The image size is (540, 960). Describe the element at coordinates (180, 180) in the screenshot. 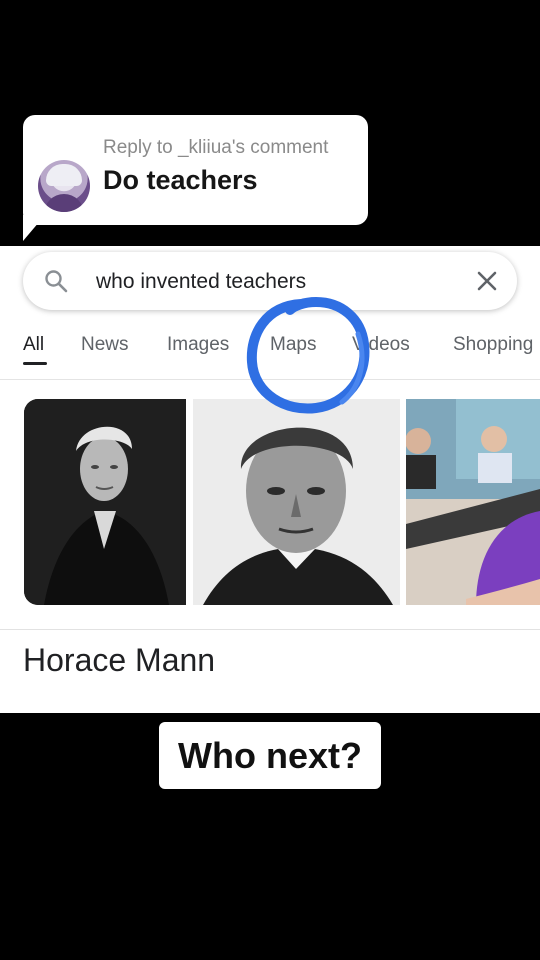

I see `reply-comment-text: Do teachers` at that location.